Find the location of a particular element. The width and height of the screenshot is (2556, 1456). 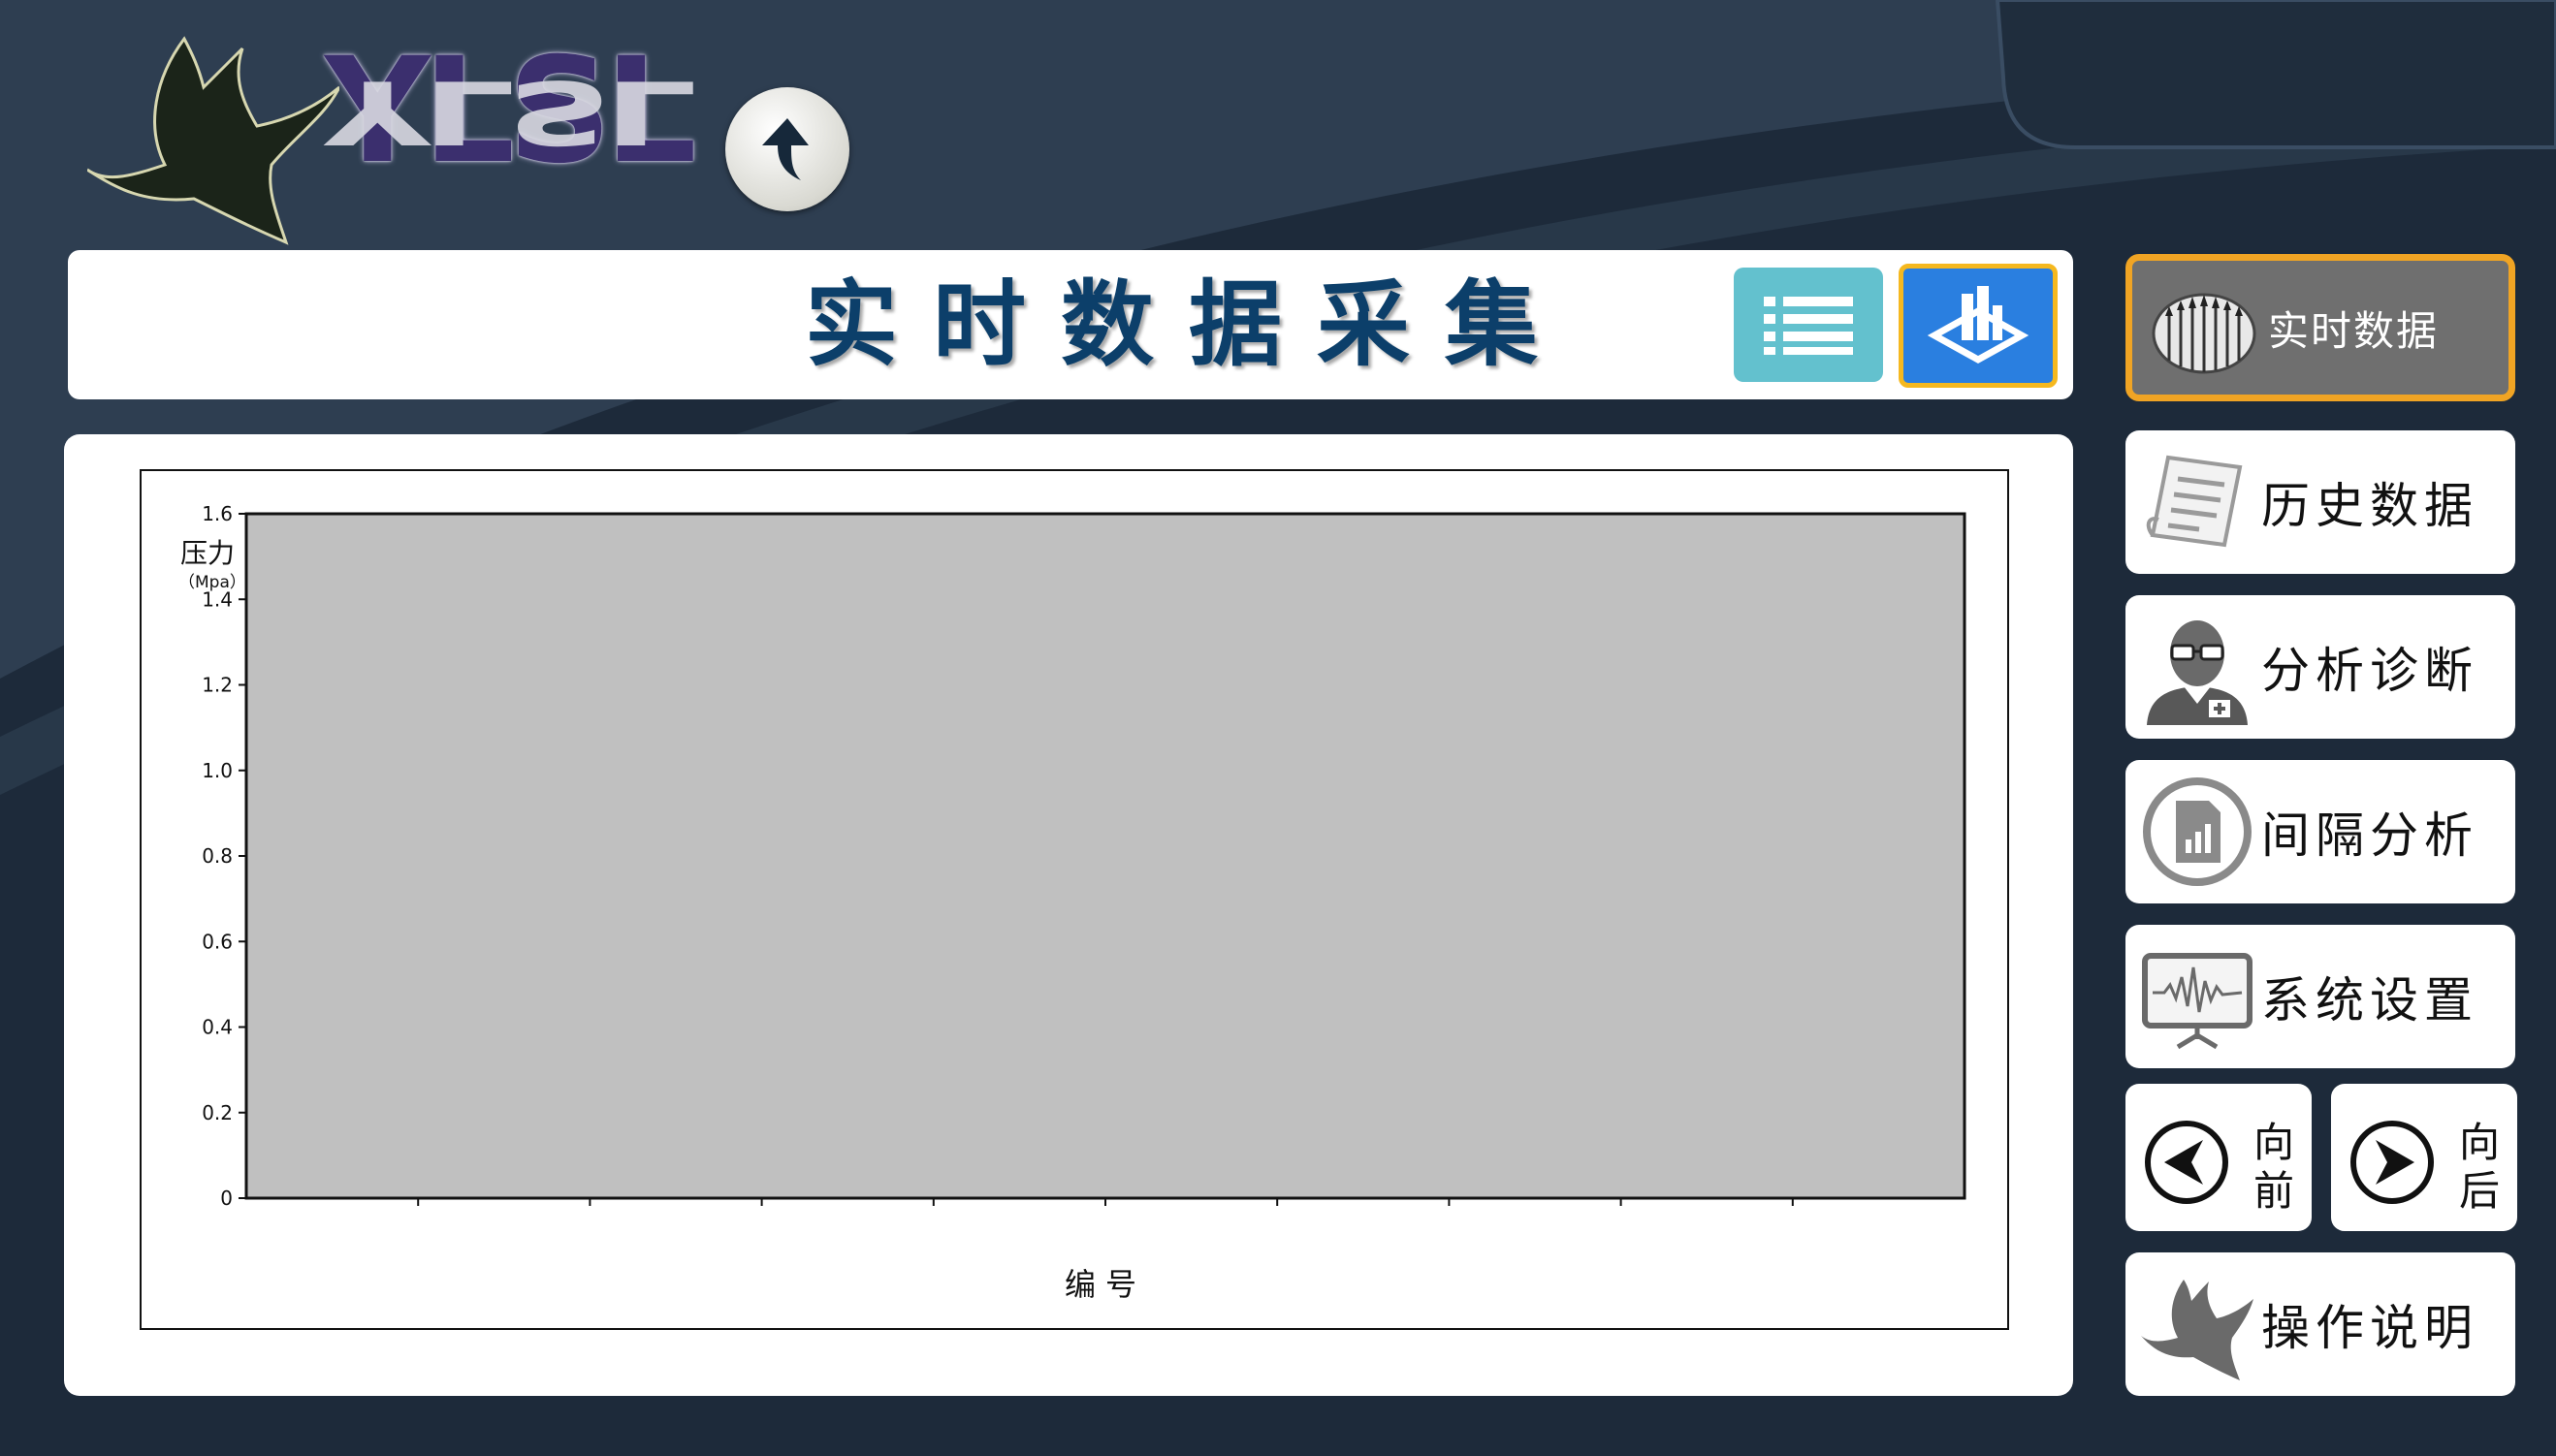

sidebar-item-interval-analysis: 间隔分析 is located at coordinates (2320, 831).